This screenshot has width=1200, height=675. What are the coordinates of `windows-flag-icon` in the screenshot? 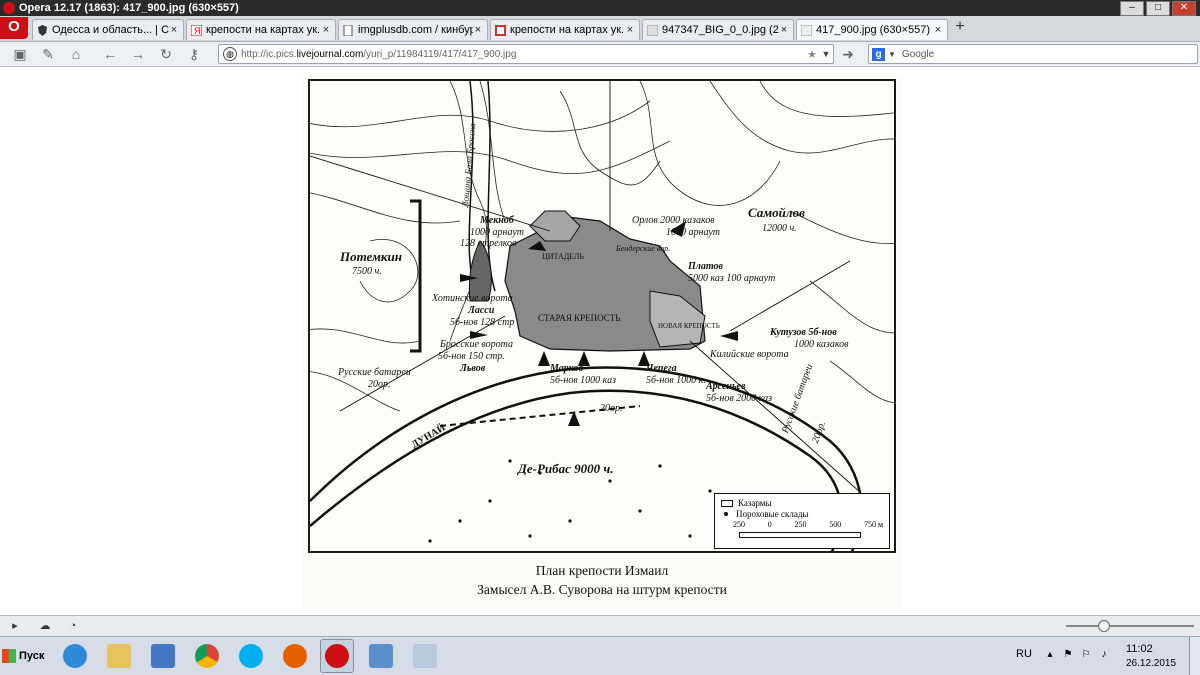 It's located at (9, 656).